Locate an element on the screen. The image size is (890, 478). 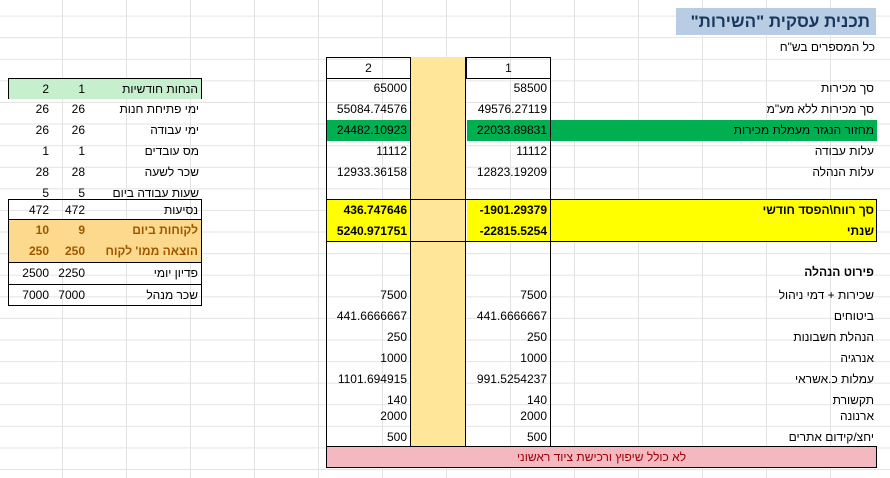
left-cell-label: שכר לשעה is located at coordinates (145, 172).